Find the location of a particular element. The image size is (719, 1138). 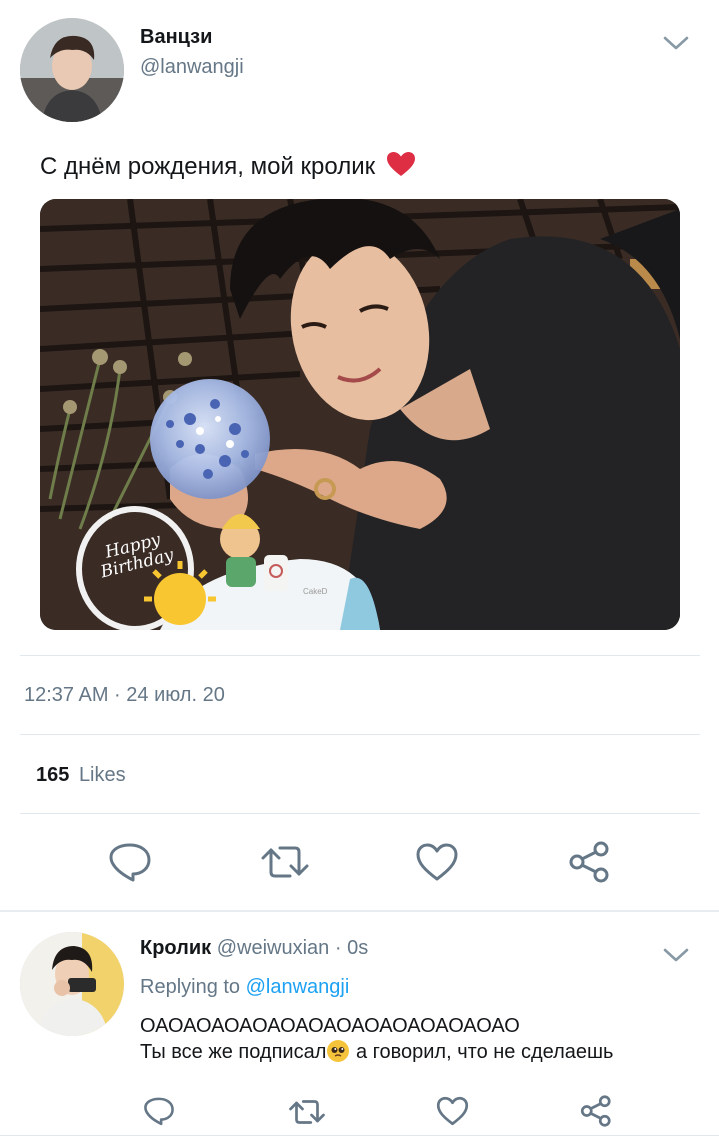

reply-text-part-1: Ты все же подписал is located at coordinates (233, 1052).